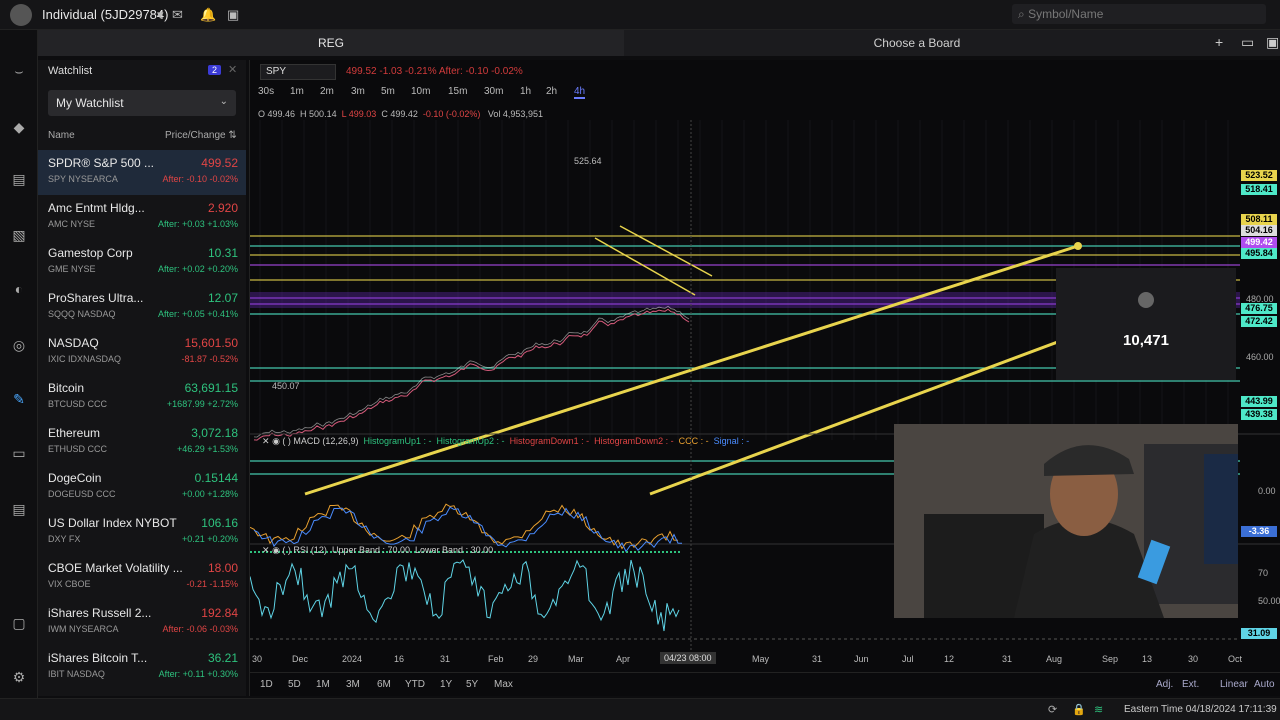 The height and width of the screenshot is (720, 1280). What do you see at coordinates (142, 442) in the screenshot?
I see `watchlist-row: Ethereum ETHUSD CCC 3,072.18 +46.29 +1.53%` at bounding box center [142, 442].